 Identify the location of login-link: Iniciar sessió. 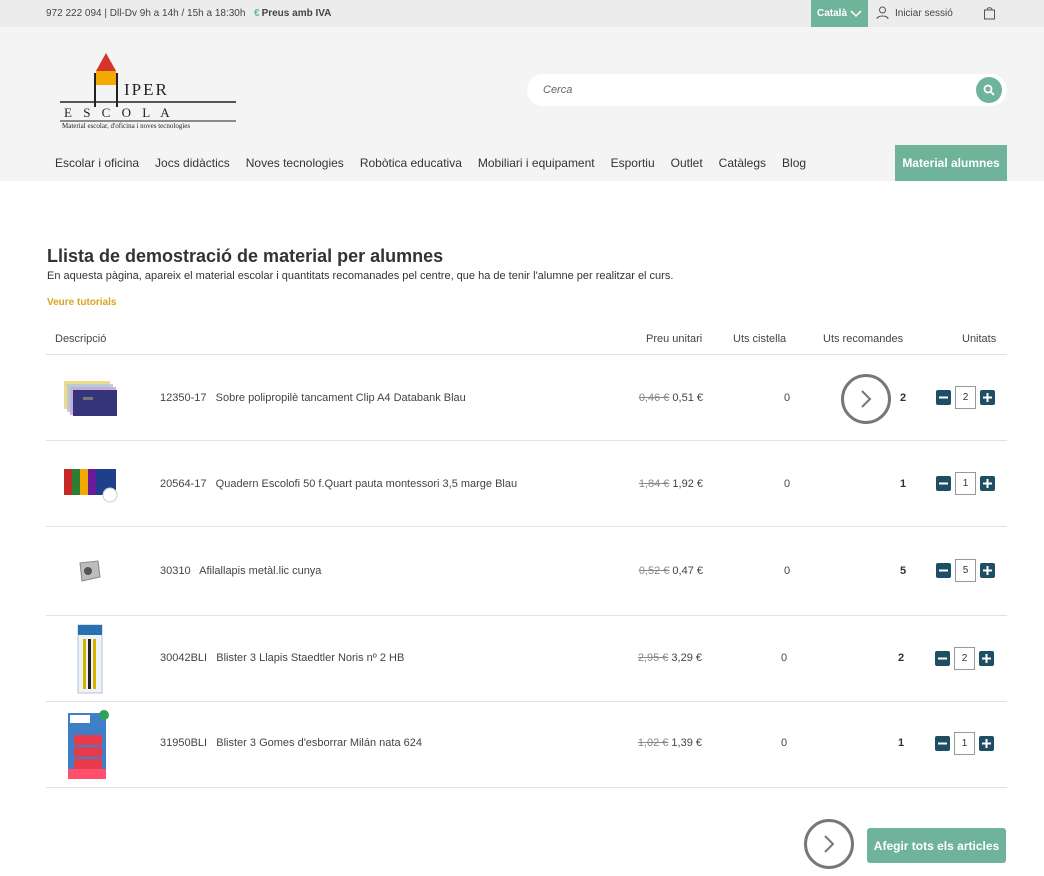
(914, 13).